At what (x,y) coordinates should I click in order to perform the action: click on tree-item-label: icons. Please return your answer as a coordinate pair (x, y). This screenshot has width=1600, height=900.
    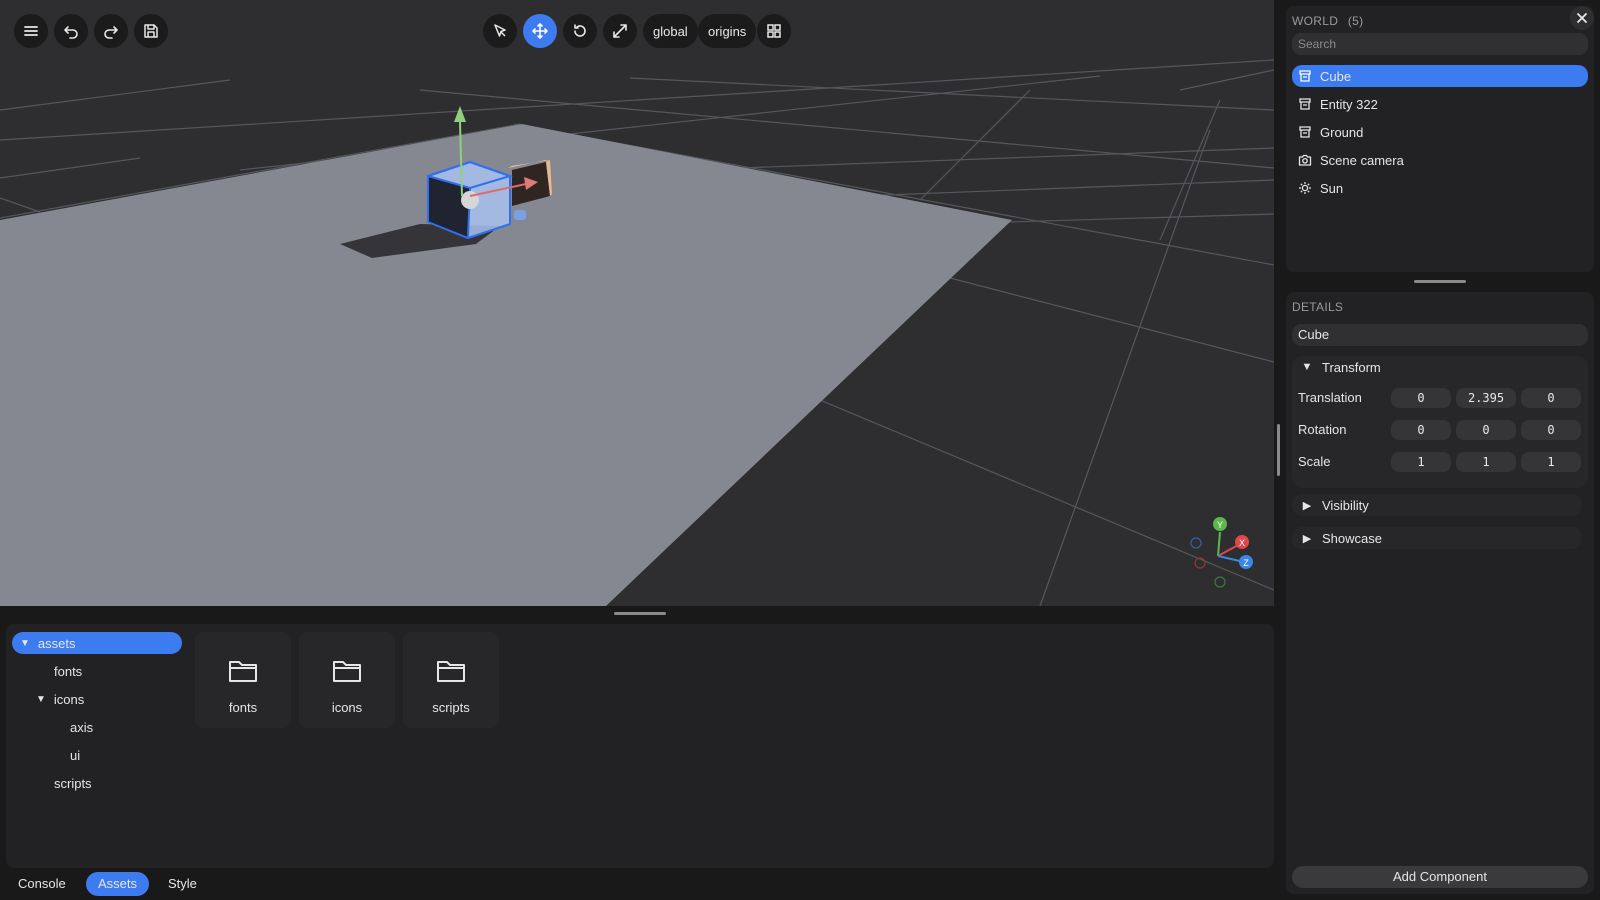
    Looking at the image, I should click on (69, 699).